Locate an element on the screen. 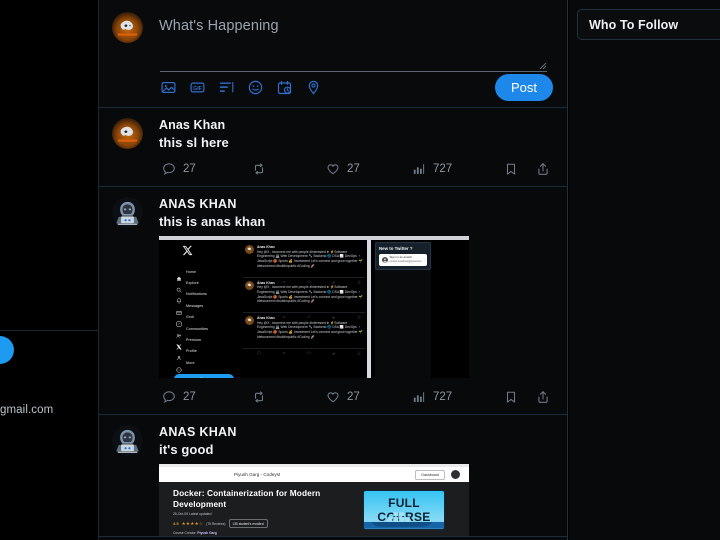  post-body-text: this sl here is located at coordinates (194, 142).